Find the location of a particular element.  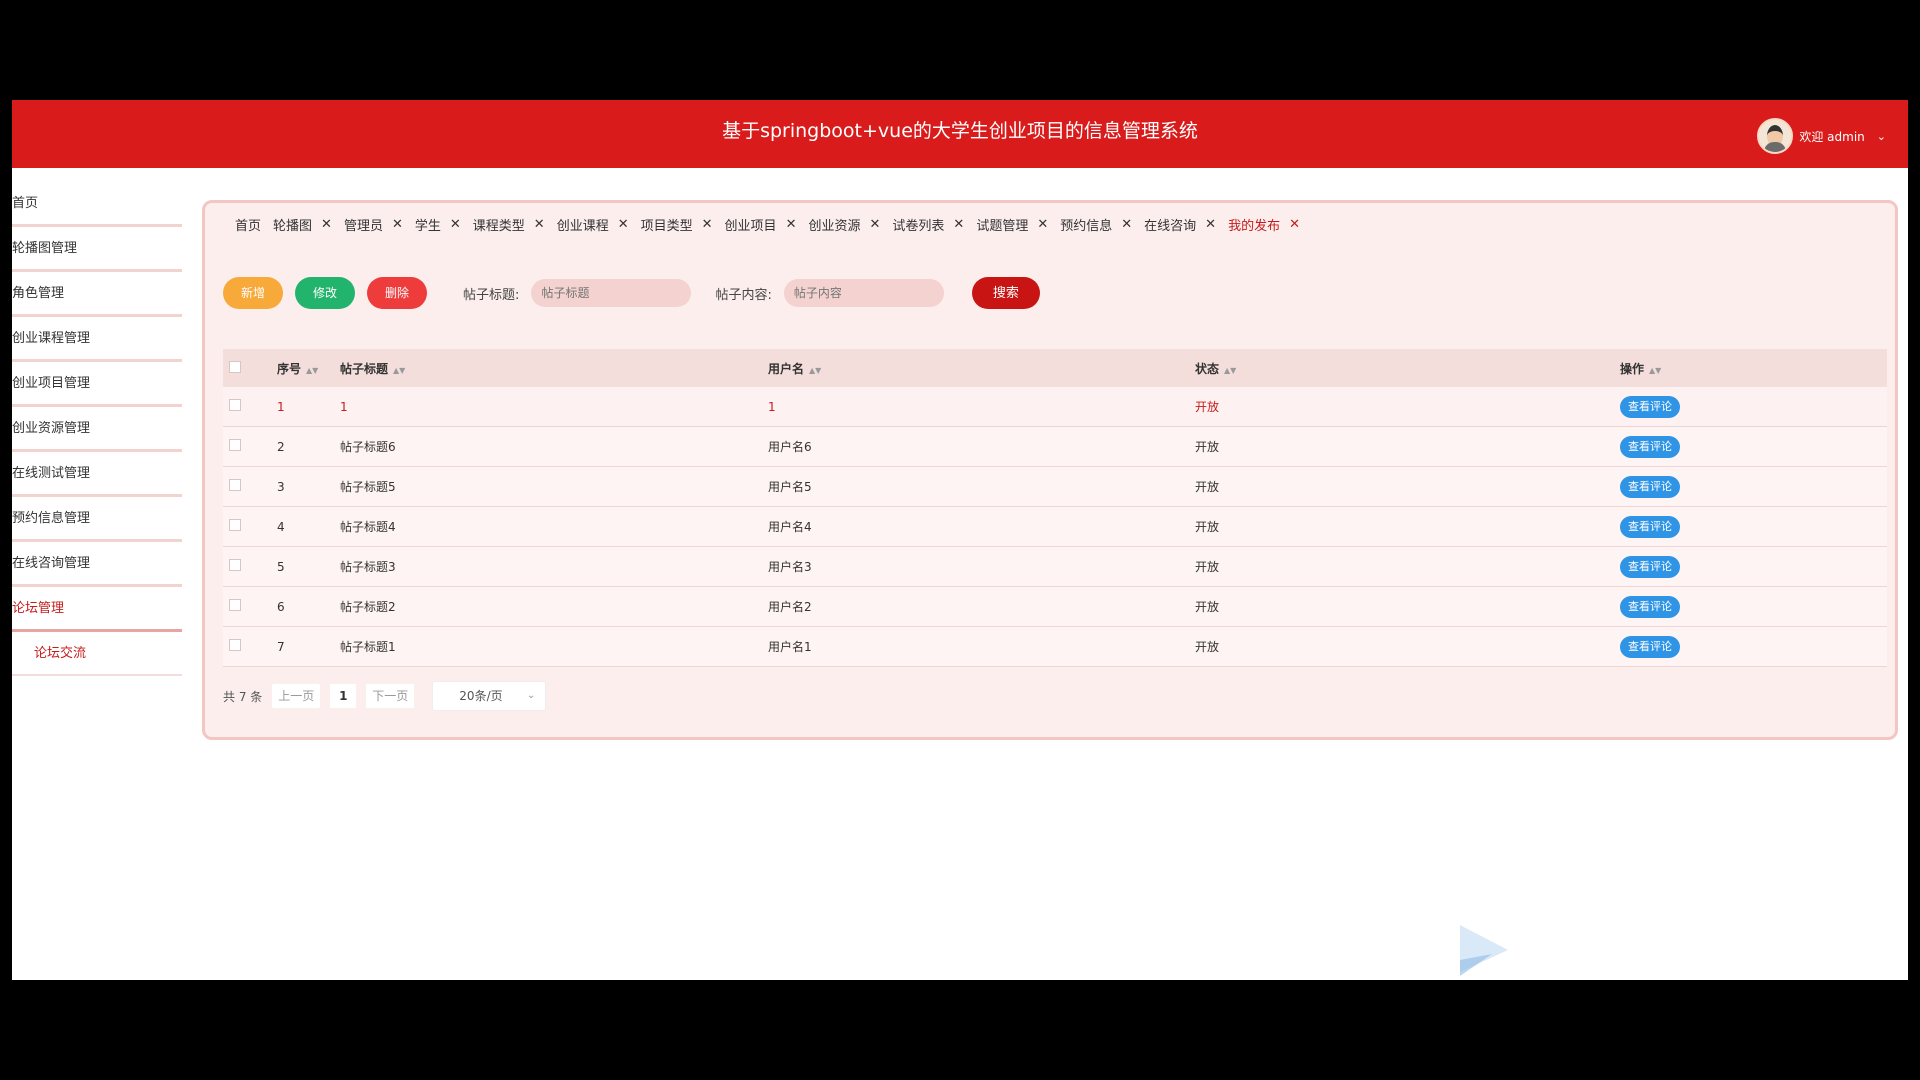

sidebar-item-carousel: 轮播图管理 is located at coordinates (97, 249).